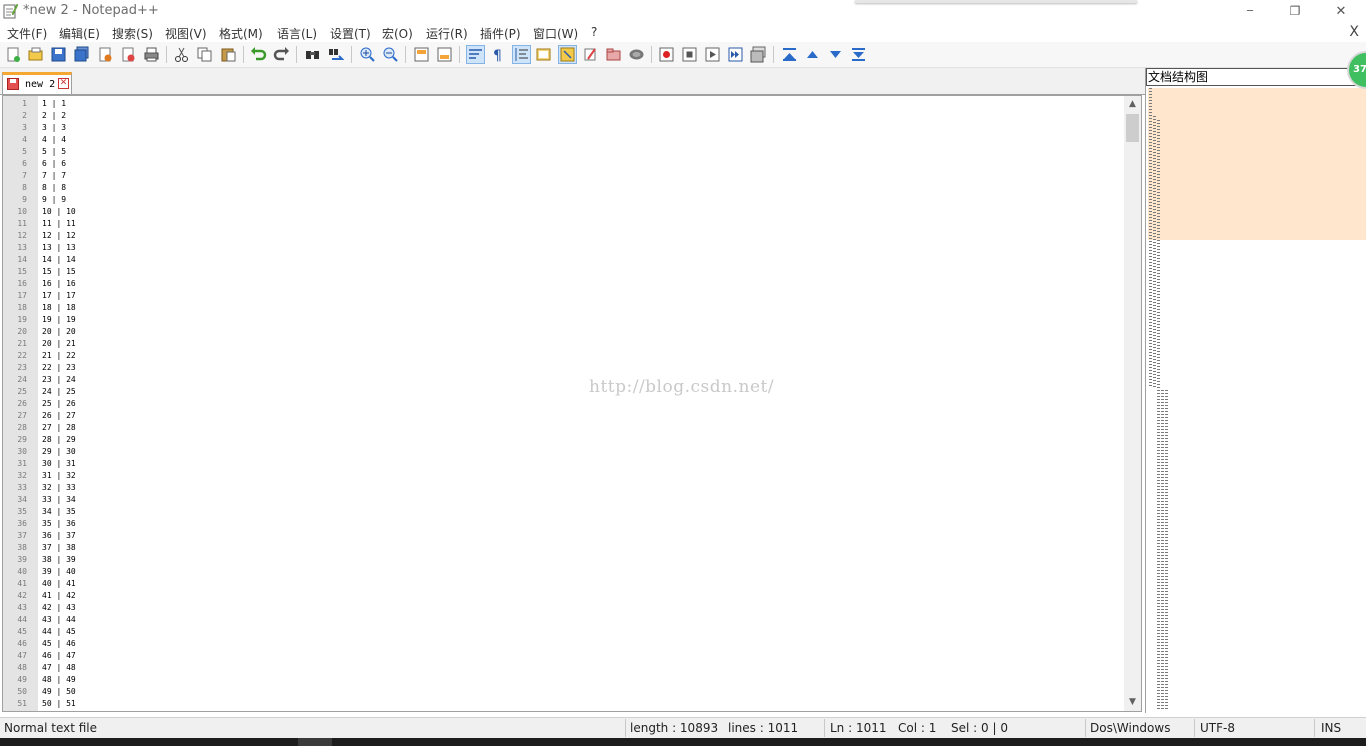 This screenshot has width=1366, height=746. Describe the element at coordinates (447, 33) in the screenshot. I see `menu-run: 运行(R)` at that location.